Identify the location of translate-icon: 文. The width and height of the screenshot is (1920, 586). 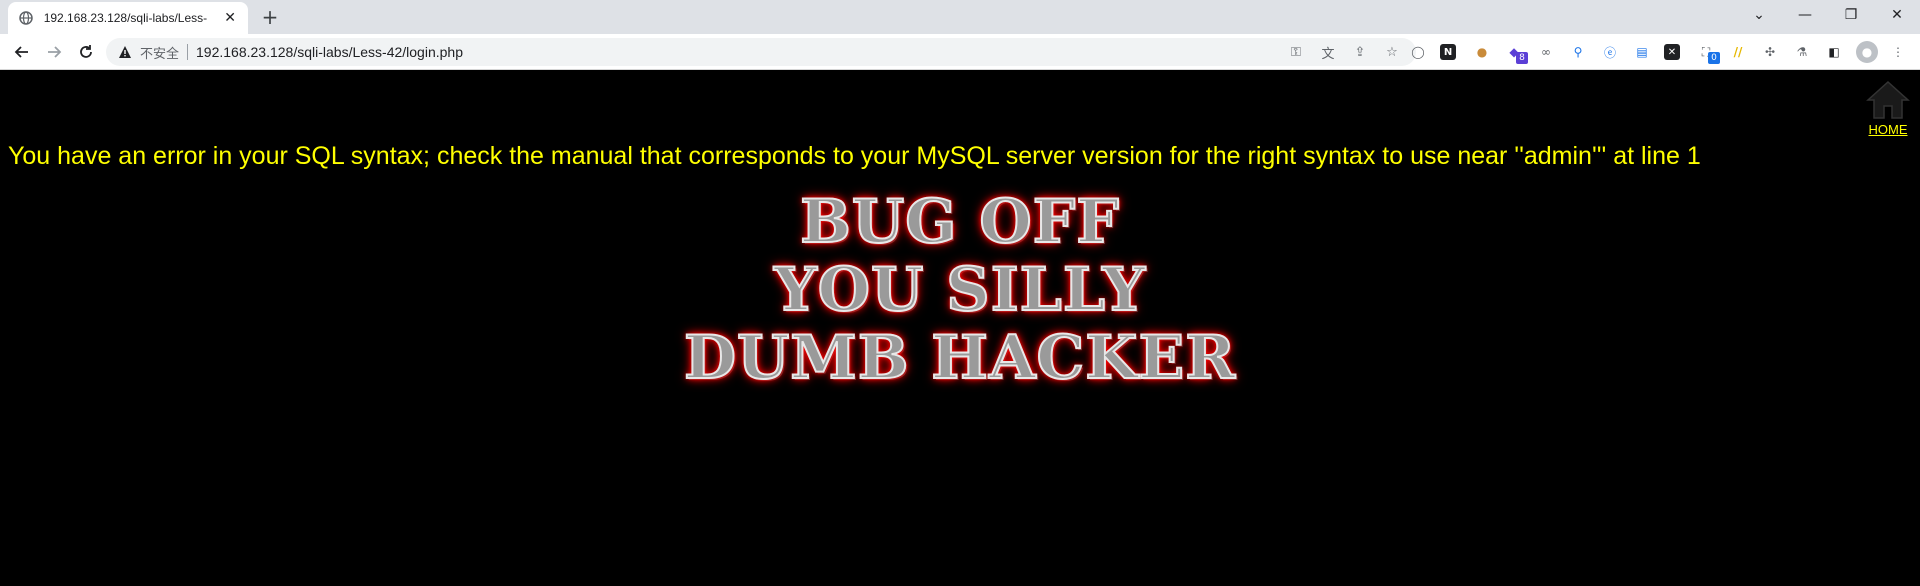
(1328, 53).